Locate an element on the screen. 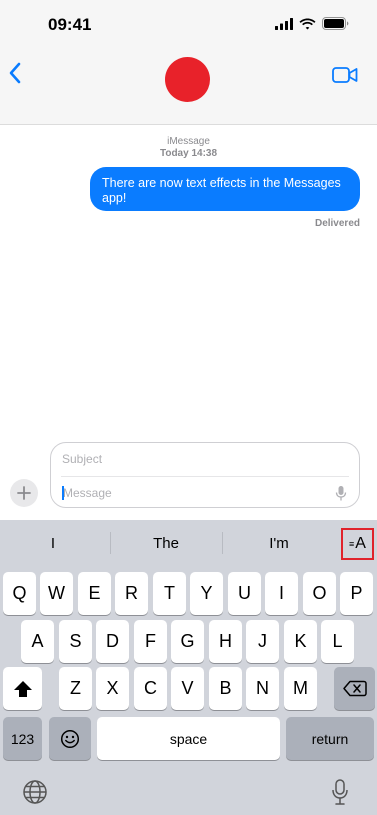 This screenshot has height=815, width=377. key-e: E is located at coordinates (94, 593).